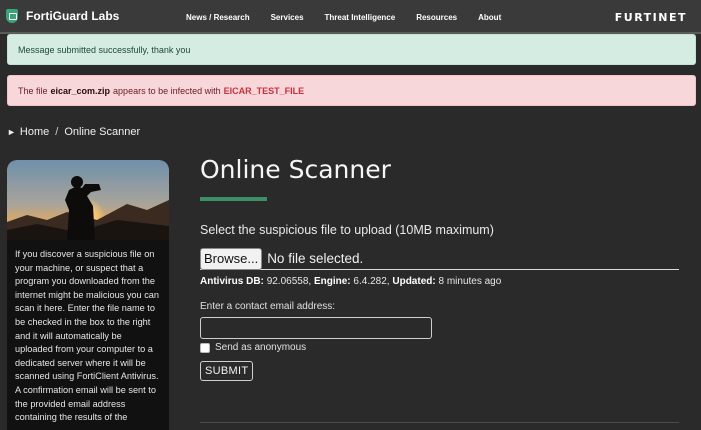  Describe the element at coordinates (233, 199) in the screenshot. I see `title-underline` at that location.